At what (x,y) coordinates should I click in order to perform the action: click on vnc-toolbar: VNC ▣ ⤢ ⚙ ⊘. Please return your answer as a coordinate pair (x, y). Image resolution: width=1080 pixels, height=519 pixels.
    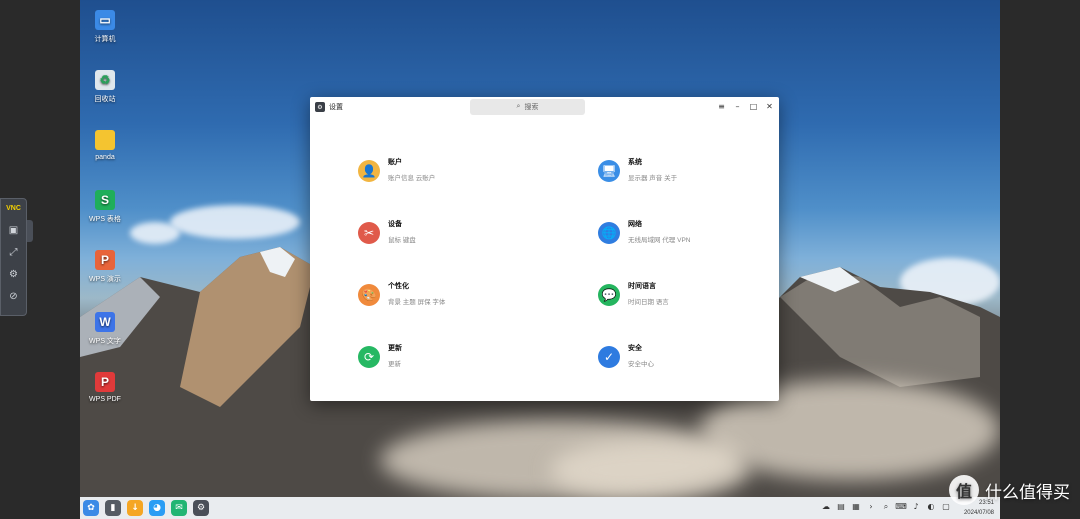
    Looking at the image, I should click on (13, 257).